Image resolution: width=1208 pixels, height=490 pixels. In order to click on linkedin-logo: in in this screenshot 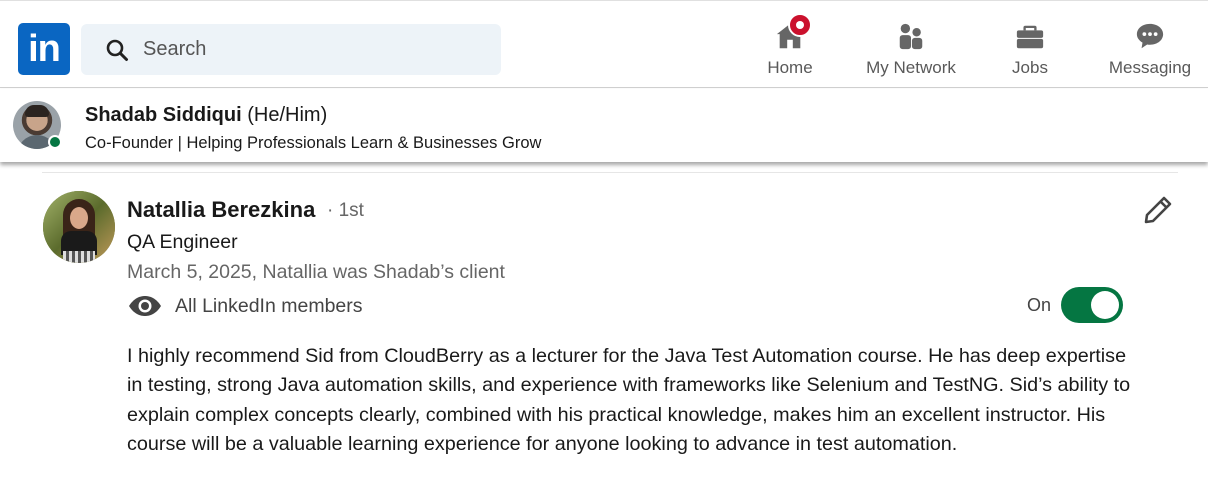, I will do `click(44, 49)`.